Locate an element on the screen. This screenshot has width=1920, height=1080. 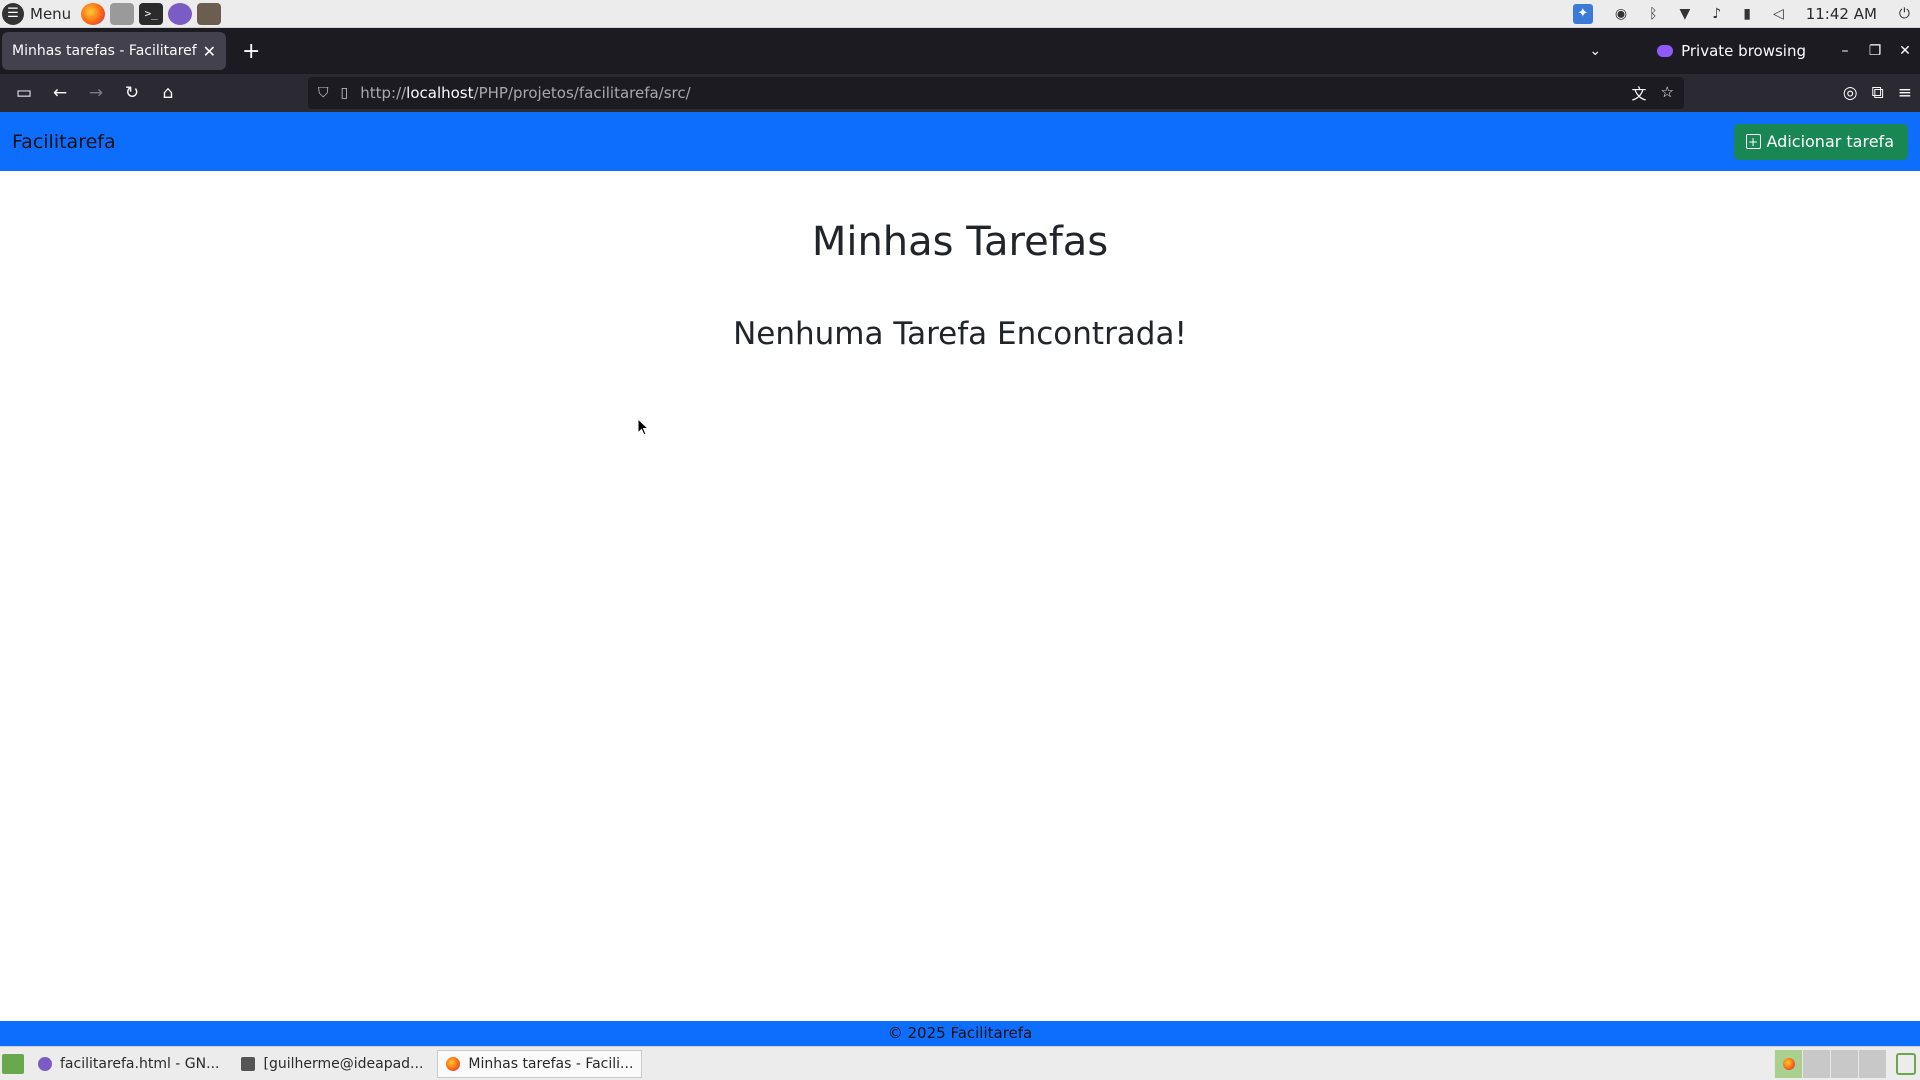
close-window-icon: ✕ is located at coordinates (1905, 51).